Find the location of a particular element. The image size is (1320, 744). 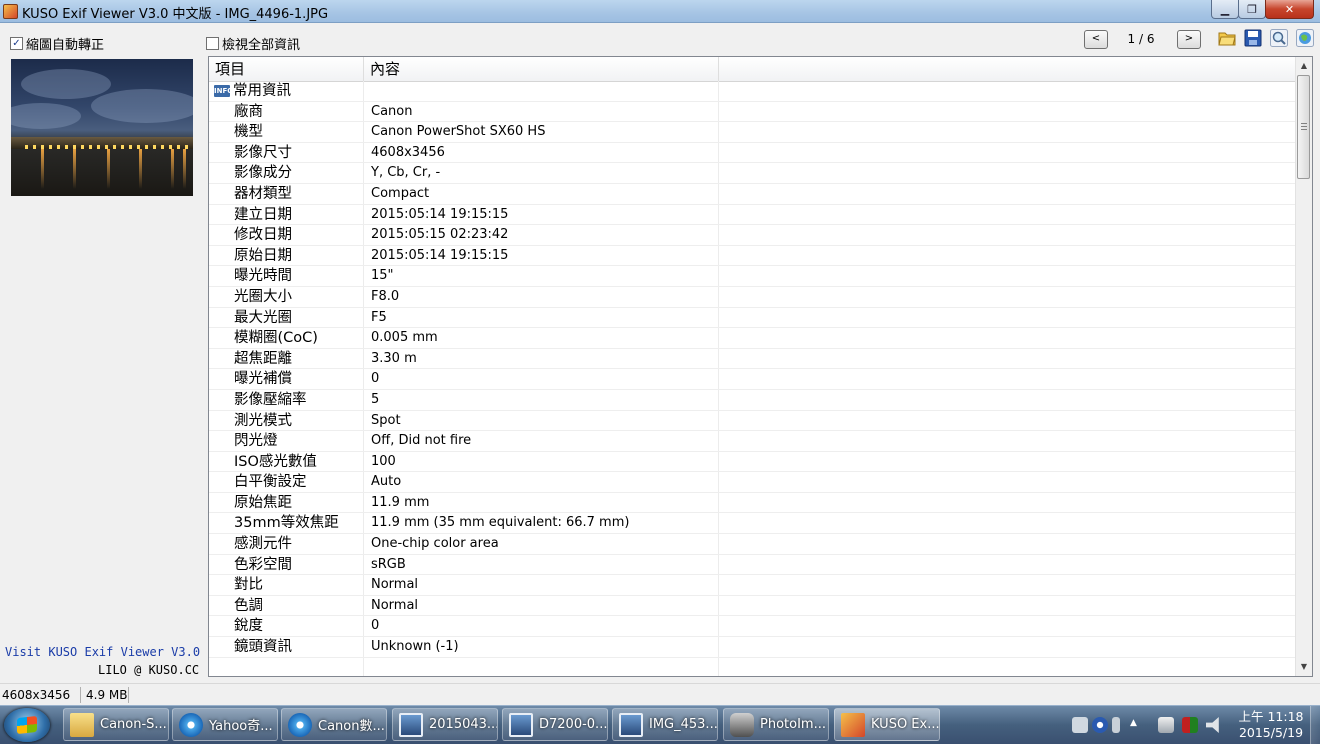

ime-icon is located at coordinates (1116, 725).